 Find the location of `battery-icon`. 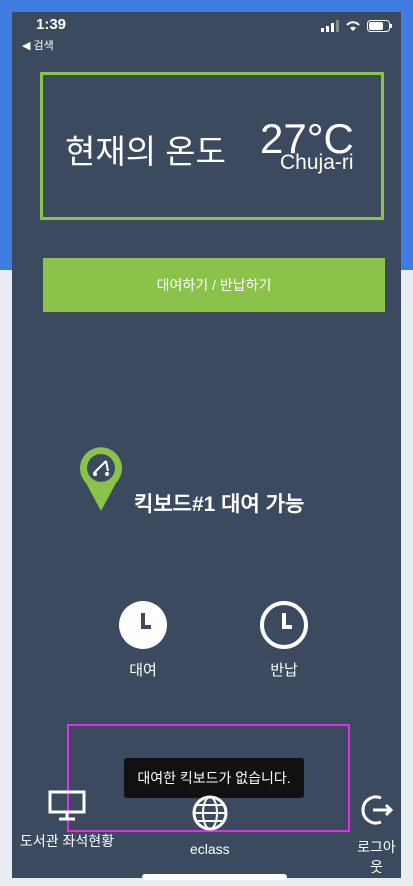

battery-icon is located at coordinates (379, 26).